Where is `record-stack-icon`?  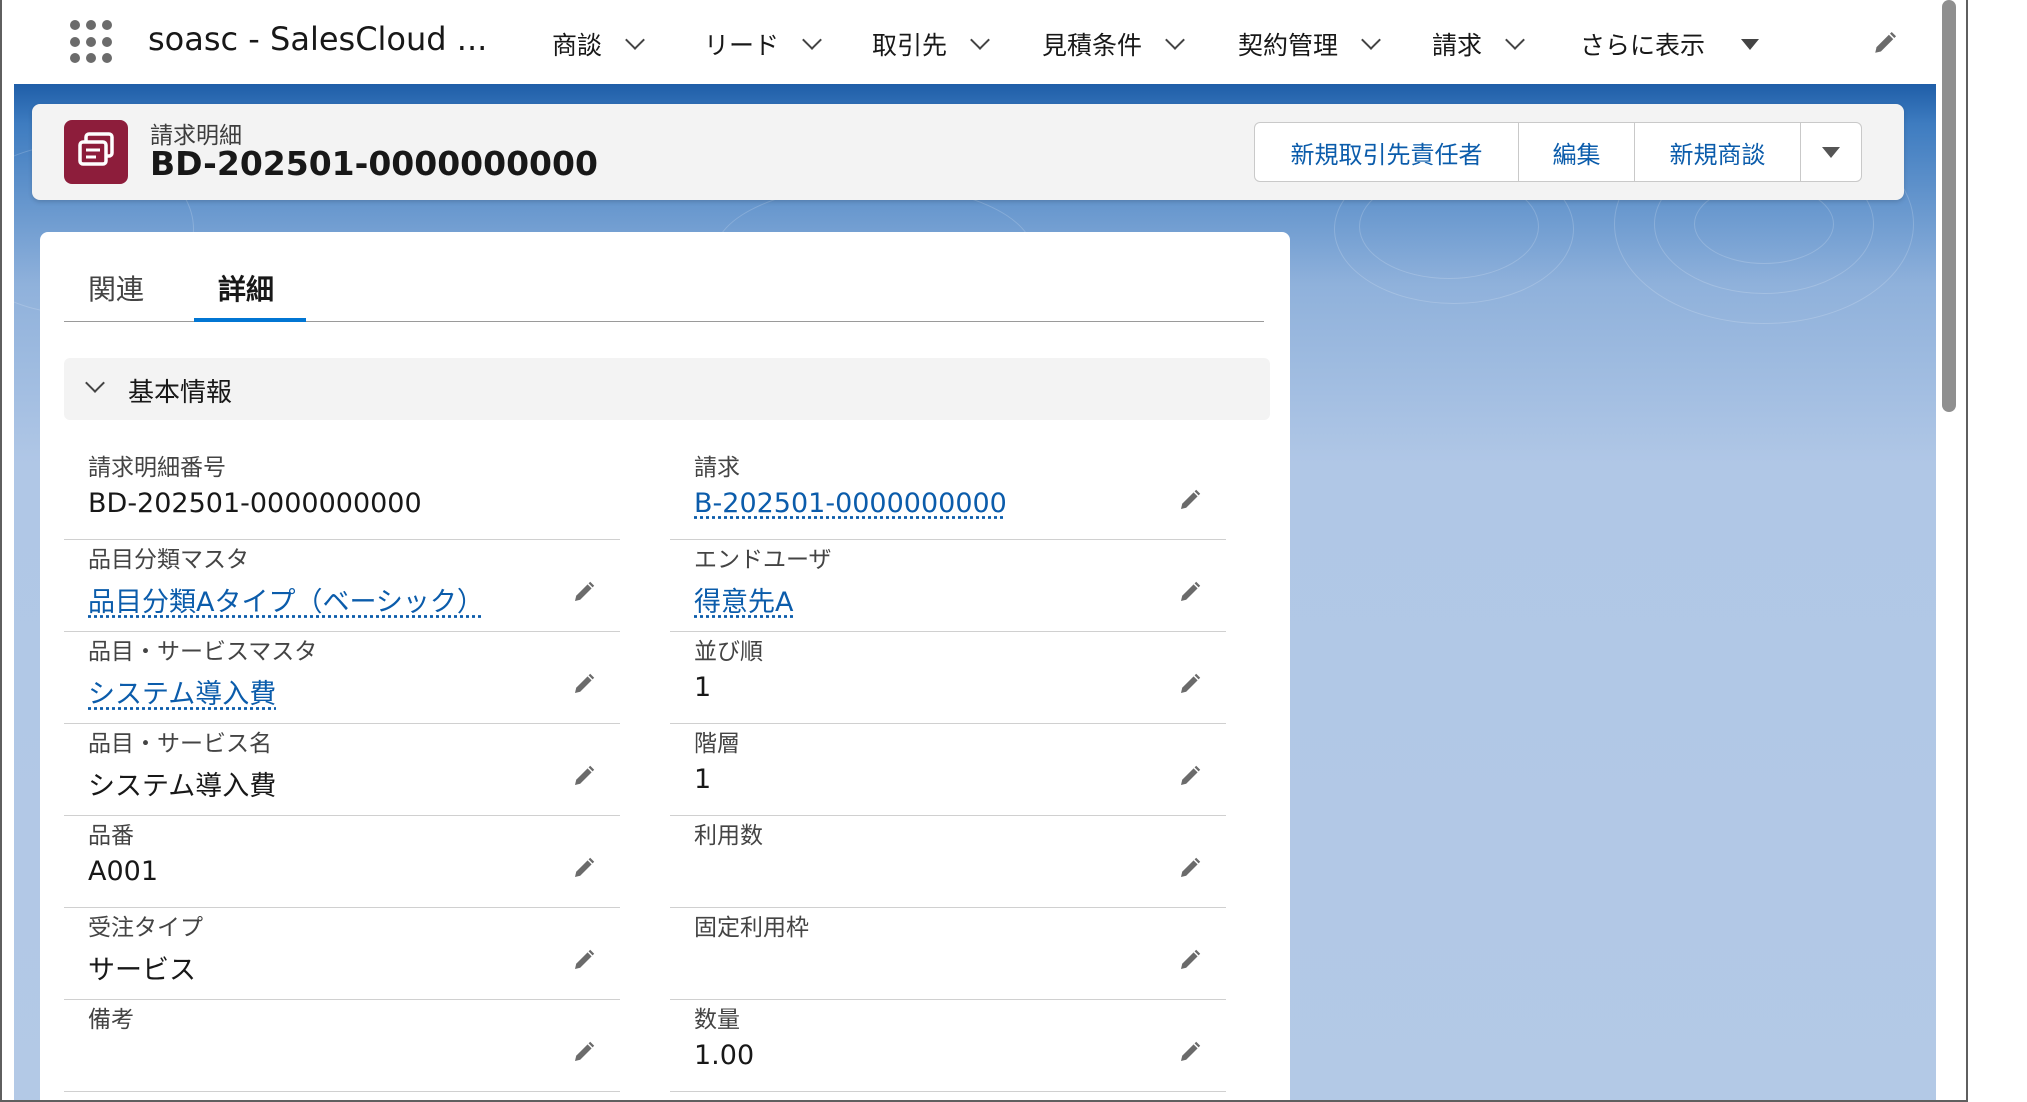 record-stack-icon is located at coordinates (96, 152).